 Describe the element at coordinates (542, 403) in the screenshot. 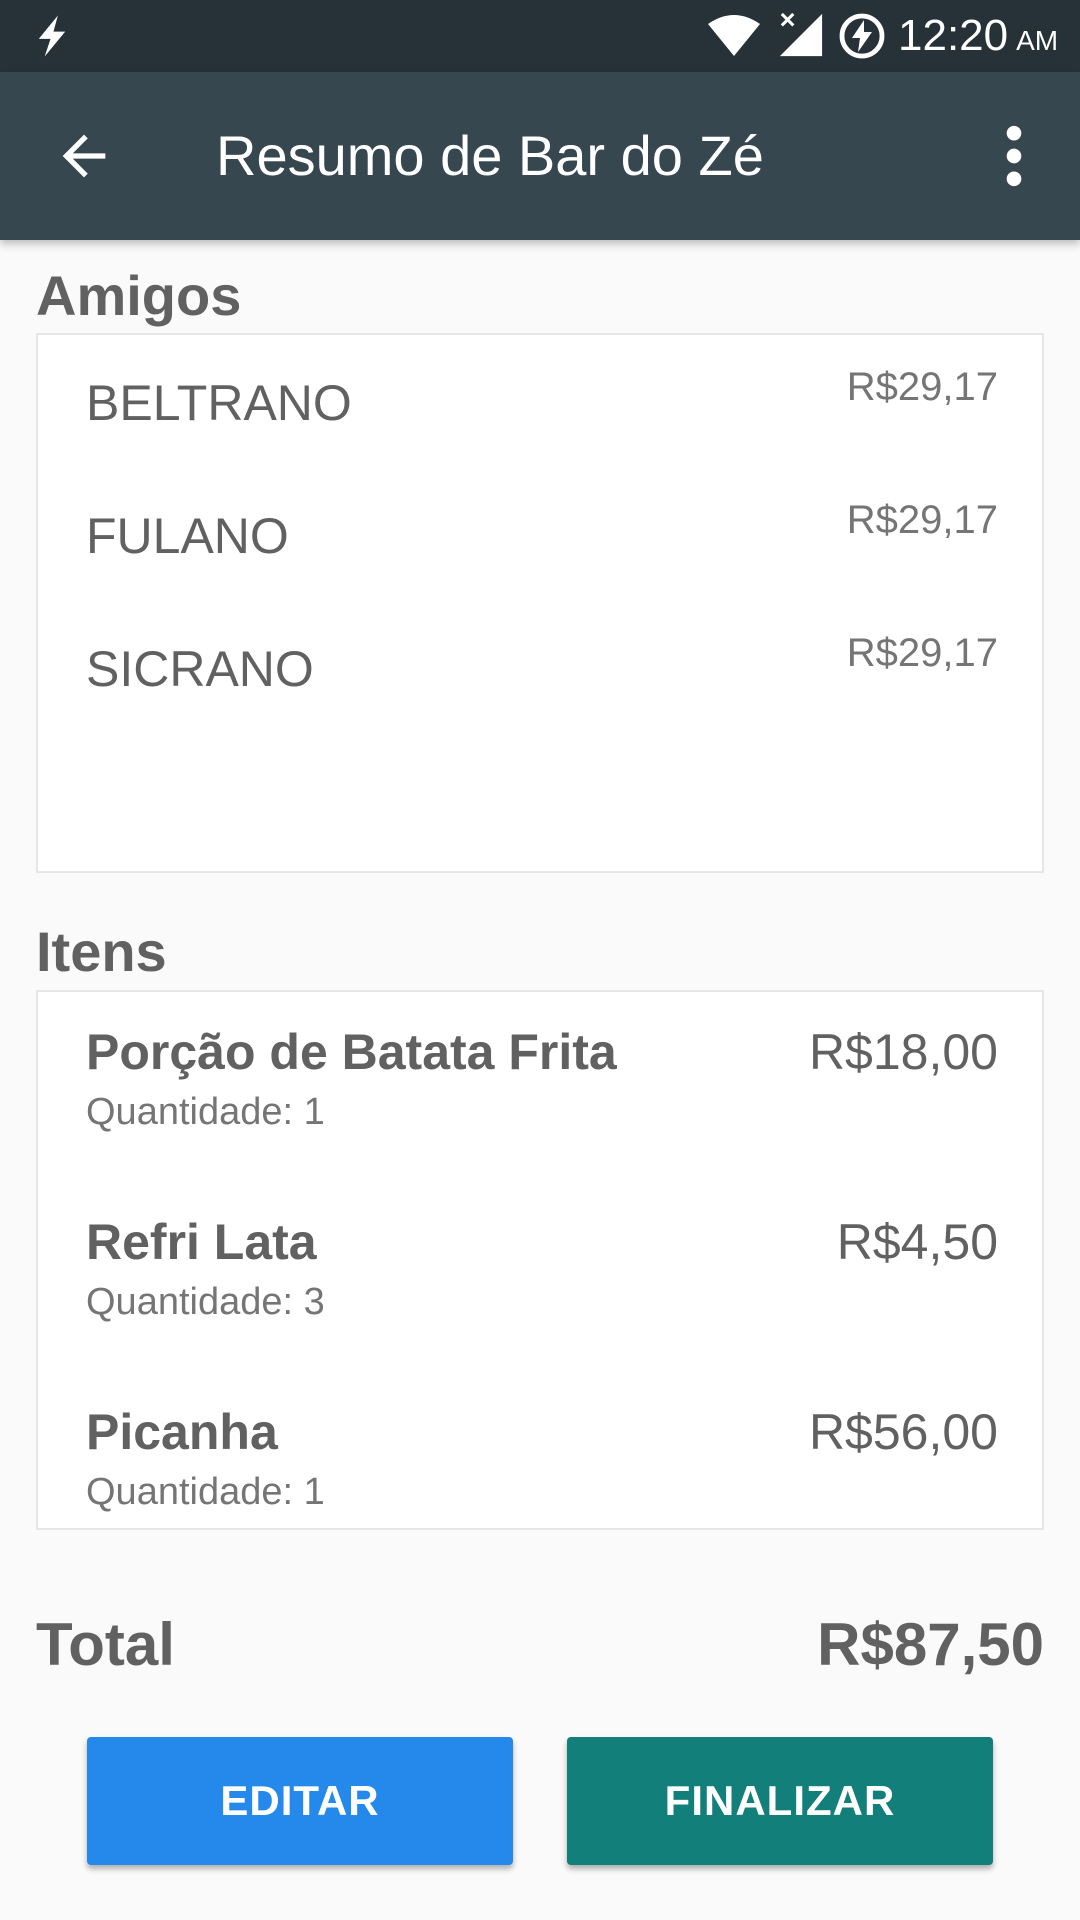

I see `friend-row: BELTRANO R$29,17` at that location.